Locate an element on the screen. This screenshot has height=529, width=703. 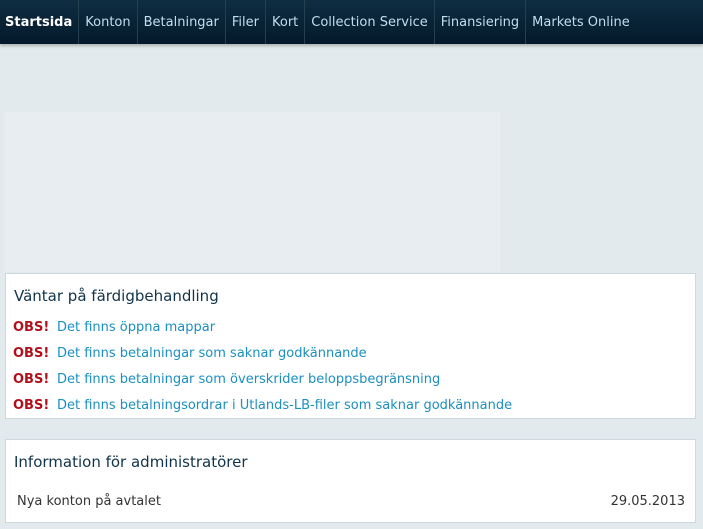
admin-title: Information för administratörer is located at coordinates (131, 462).